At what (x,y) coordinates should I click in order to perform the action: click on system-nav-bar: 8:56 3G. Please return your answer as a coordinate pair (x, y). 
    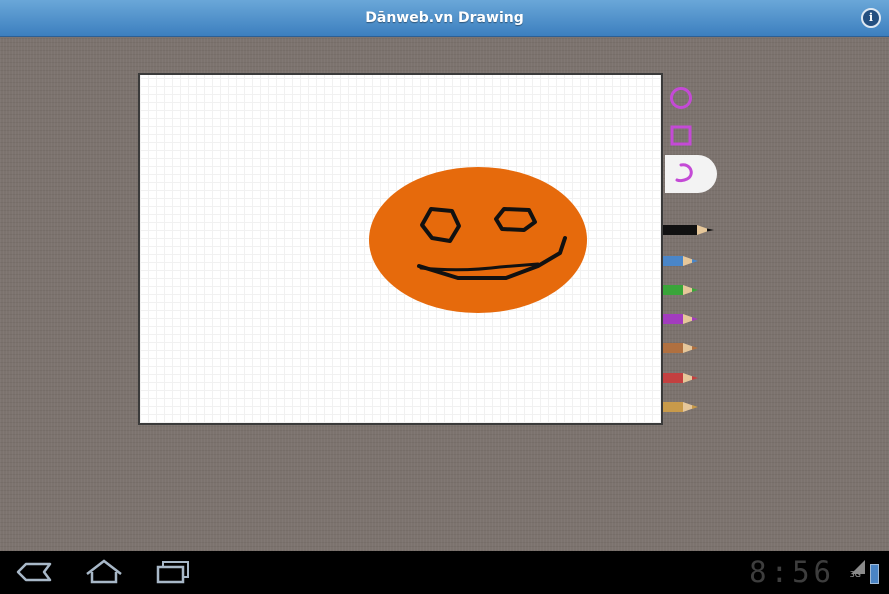
    Looking at the image, I should click on (444, 572).